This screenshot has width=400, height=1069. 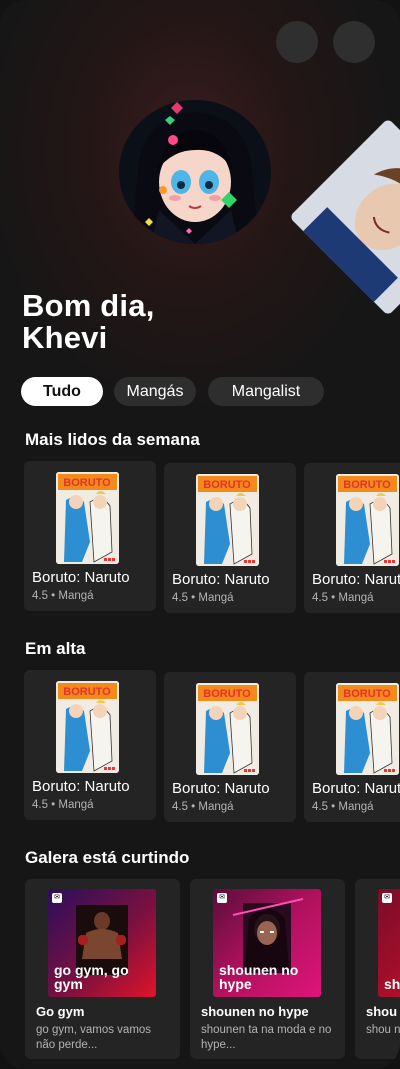 I want to click on greeting-title: Bom dia, Khevi, so click(x=88, y=322).